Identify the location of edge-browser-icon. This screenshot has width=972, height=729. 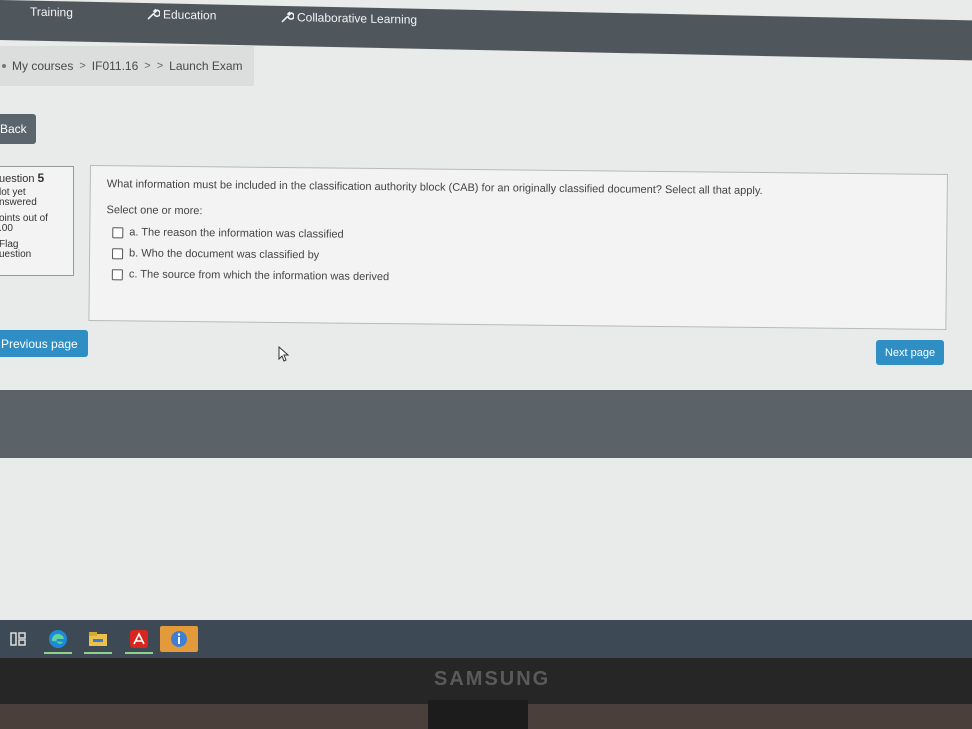
(58, 640).